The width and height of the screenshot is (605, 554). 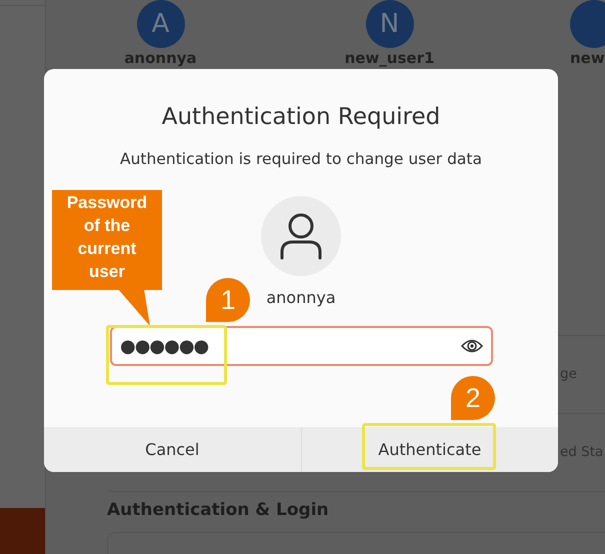 I want to click on authenticate-button: Authenticate, so click(x=429, y=449).